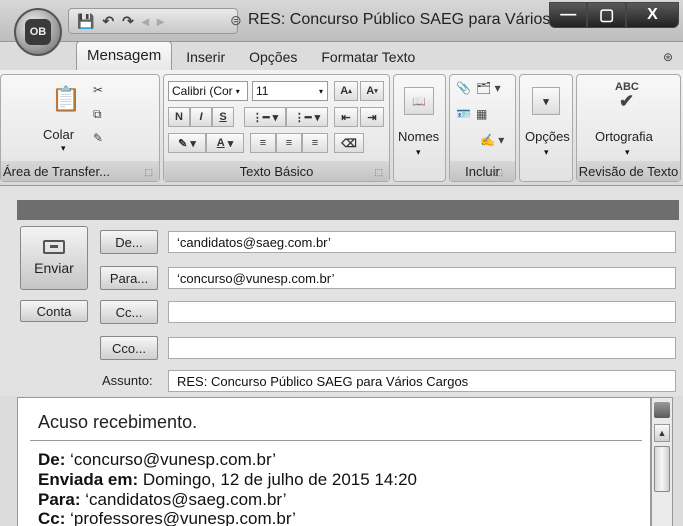  What do you see at coordinates (372, 91) in the screenshot?
I see `shrink-font-icon: A ▾` at bounding box center [372, 91].